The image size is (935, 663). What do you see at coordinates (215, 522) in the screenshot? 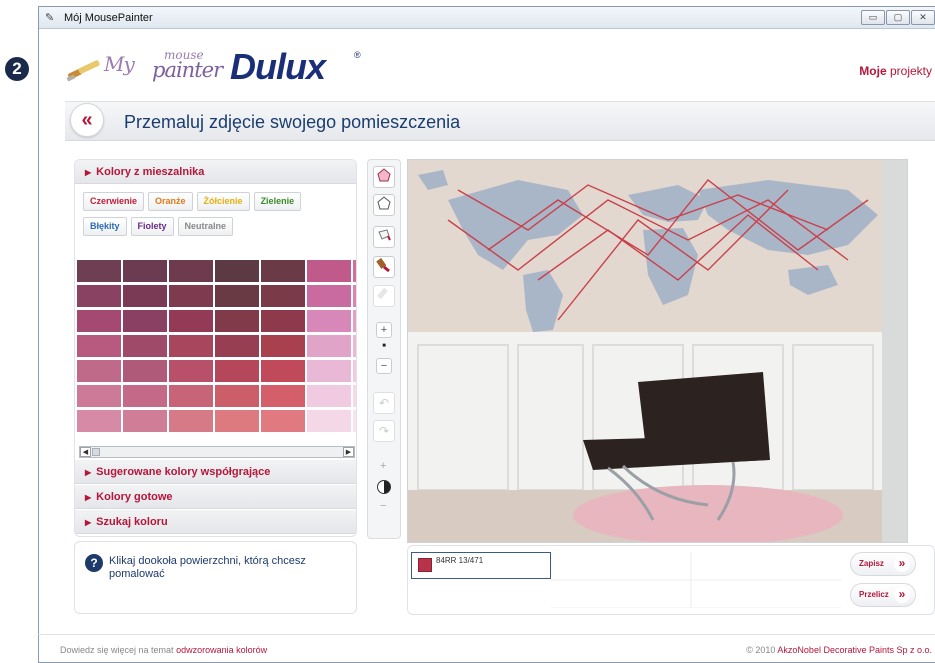
I see `accordion-search-color: ▶ Szukaj koloru` at bounding box center [215, 522].